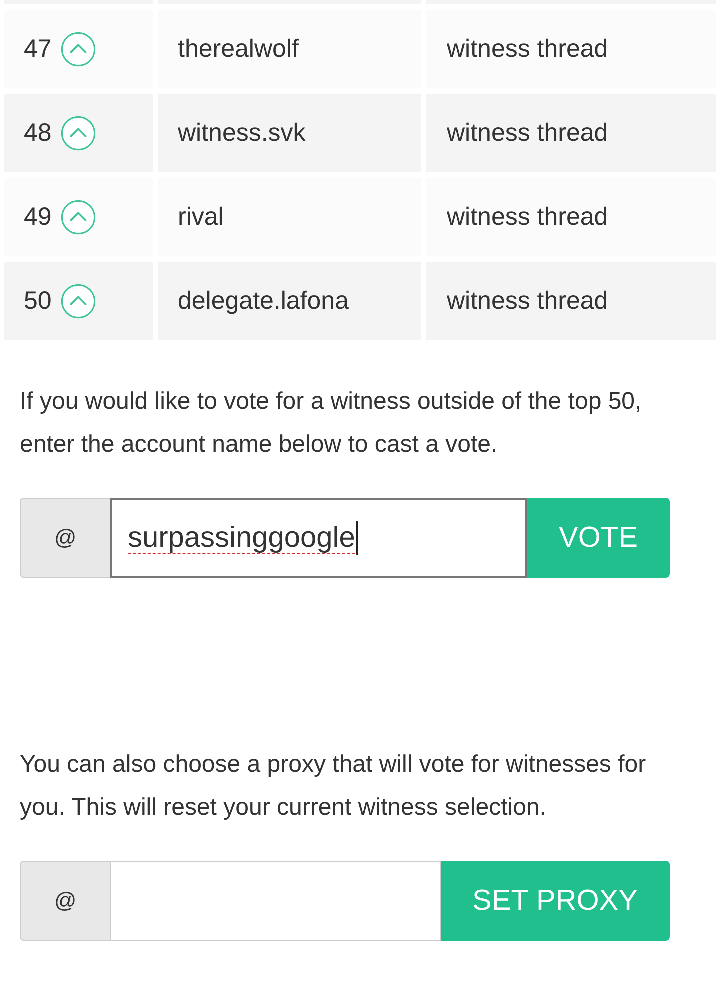 This screenshot has height=989, width=720. I want to click on table-cell: therealwolf, so click(289, 49).